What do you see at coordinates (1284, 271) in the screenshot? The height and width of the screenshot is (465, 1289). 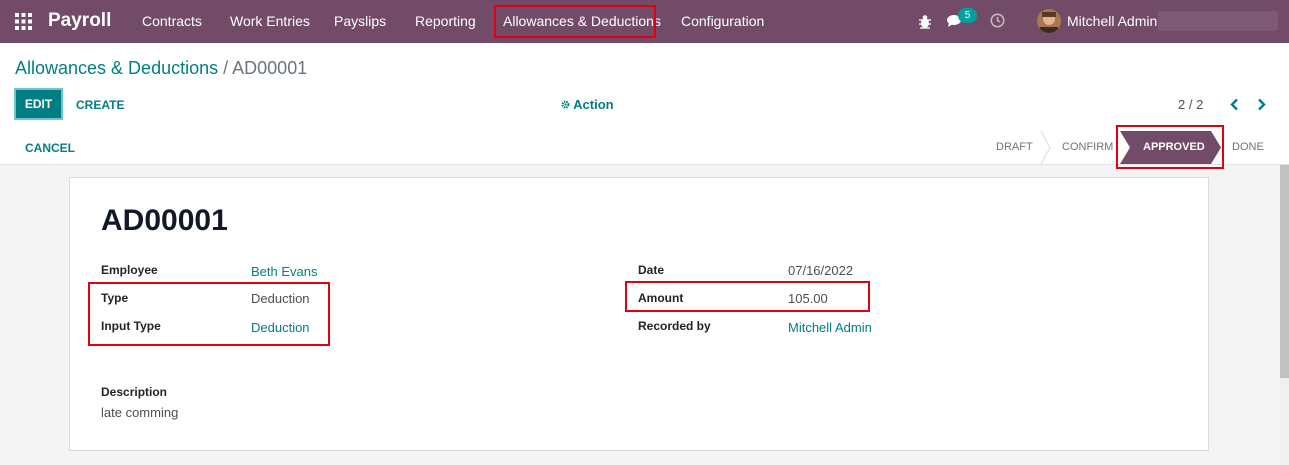 I see `scrollbar-thumb` at bounding box center [1284, 271].